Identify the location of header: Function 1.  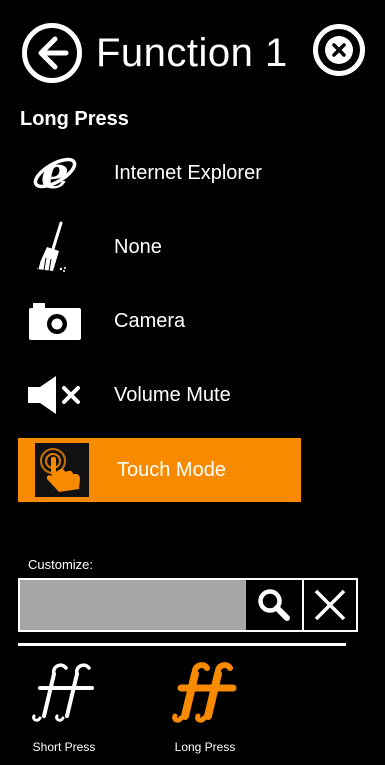
(194, 53).